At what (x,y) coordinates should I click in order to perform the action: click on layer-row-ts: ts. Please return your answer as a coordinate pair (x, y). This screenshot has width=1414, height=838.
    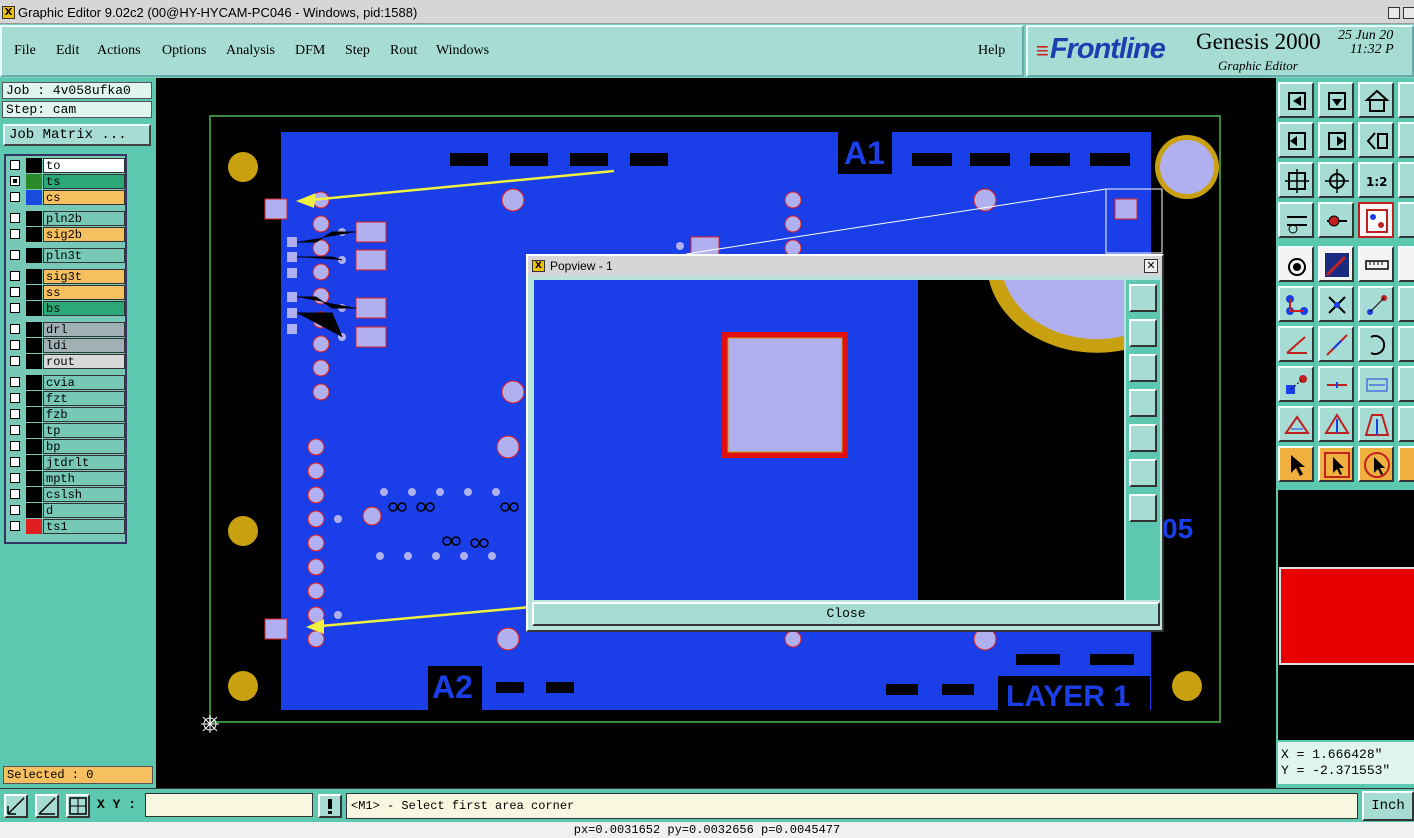
    Looking at the image, I should click on (66, 181).